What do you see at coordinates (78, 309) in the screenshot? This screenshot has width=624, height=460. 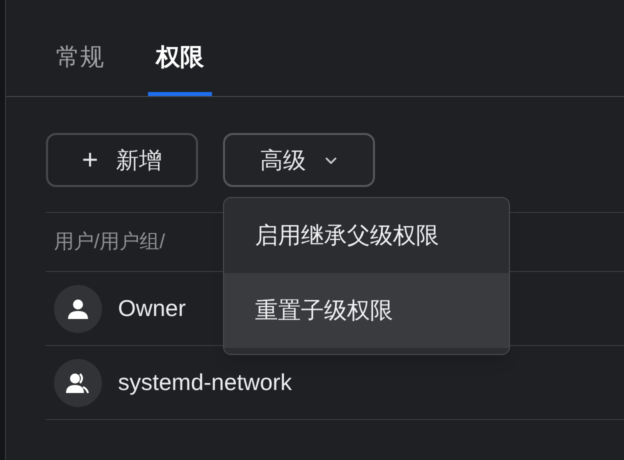 I see `user-icon` at bounding box center [78, 309].